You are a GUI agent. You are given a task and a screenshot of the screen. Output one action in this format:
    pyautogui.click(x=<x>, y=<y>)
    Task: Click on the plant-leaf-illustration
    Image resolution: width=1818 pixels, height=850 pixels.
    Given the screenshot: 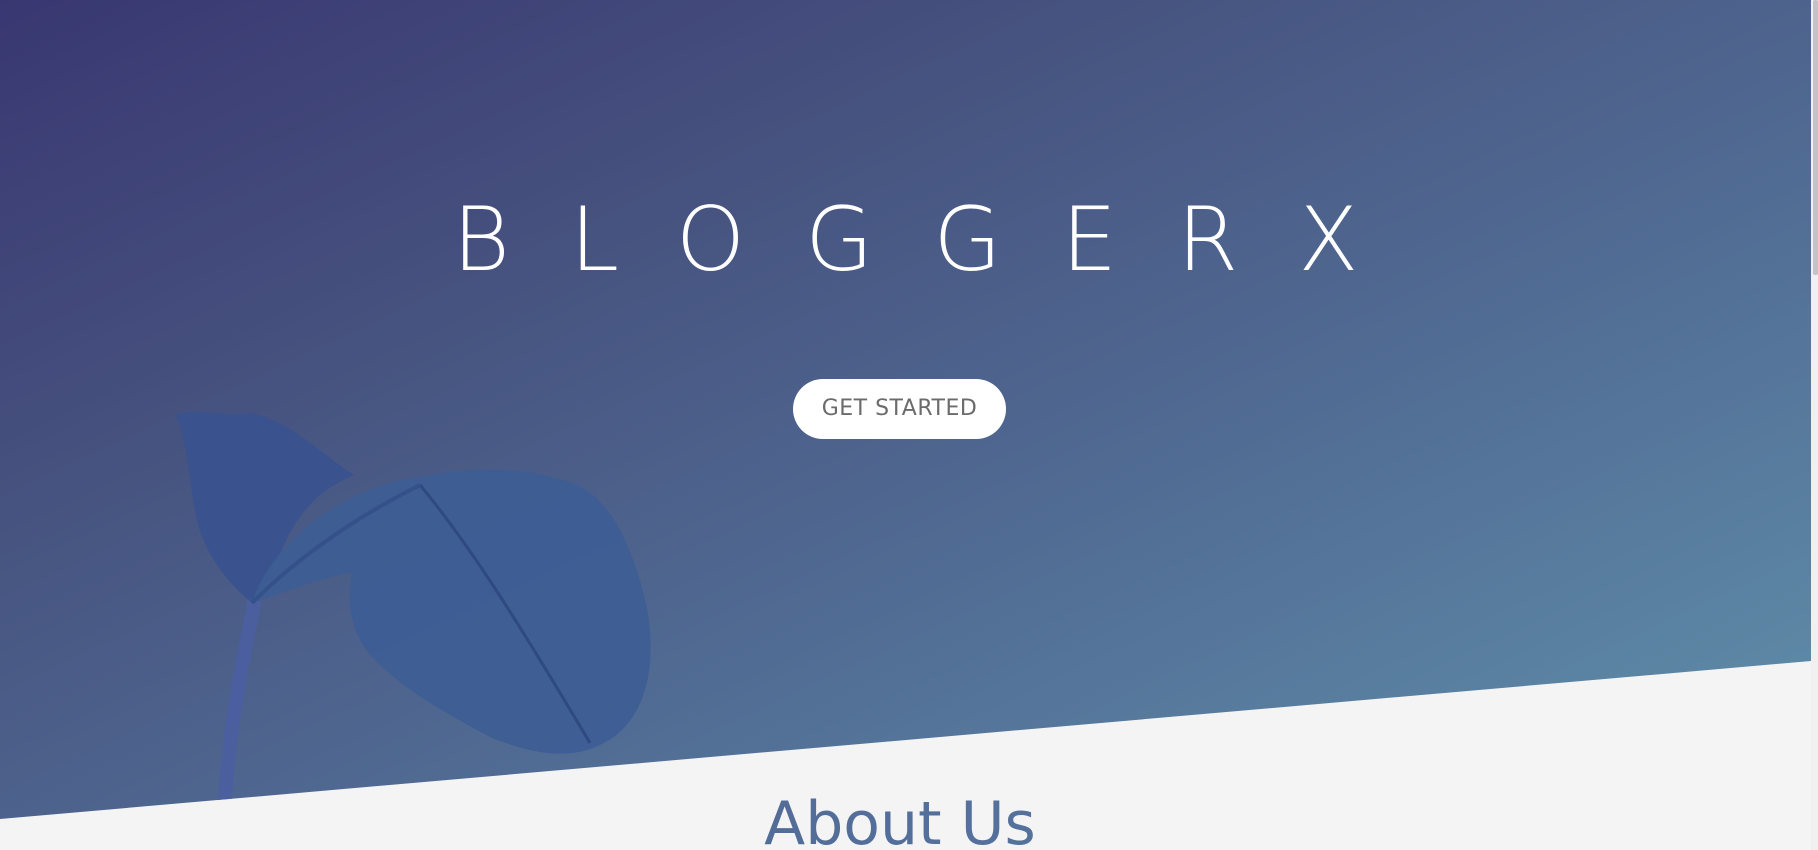 What is the action you would take?
    pyautogui.click(x=413, y=615)
    